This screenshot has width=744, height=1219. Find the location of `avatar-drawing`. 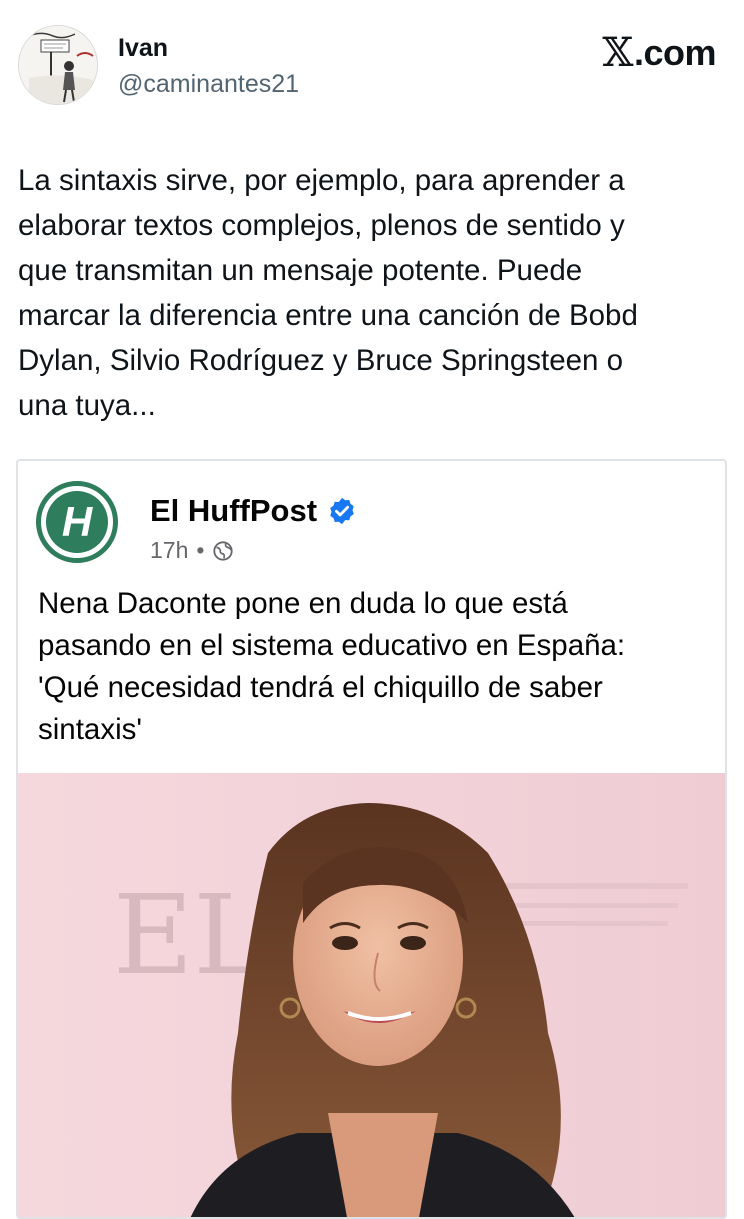

avatar-drawing is located at coordinates (58, 65).